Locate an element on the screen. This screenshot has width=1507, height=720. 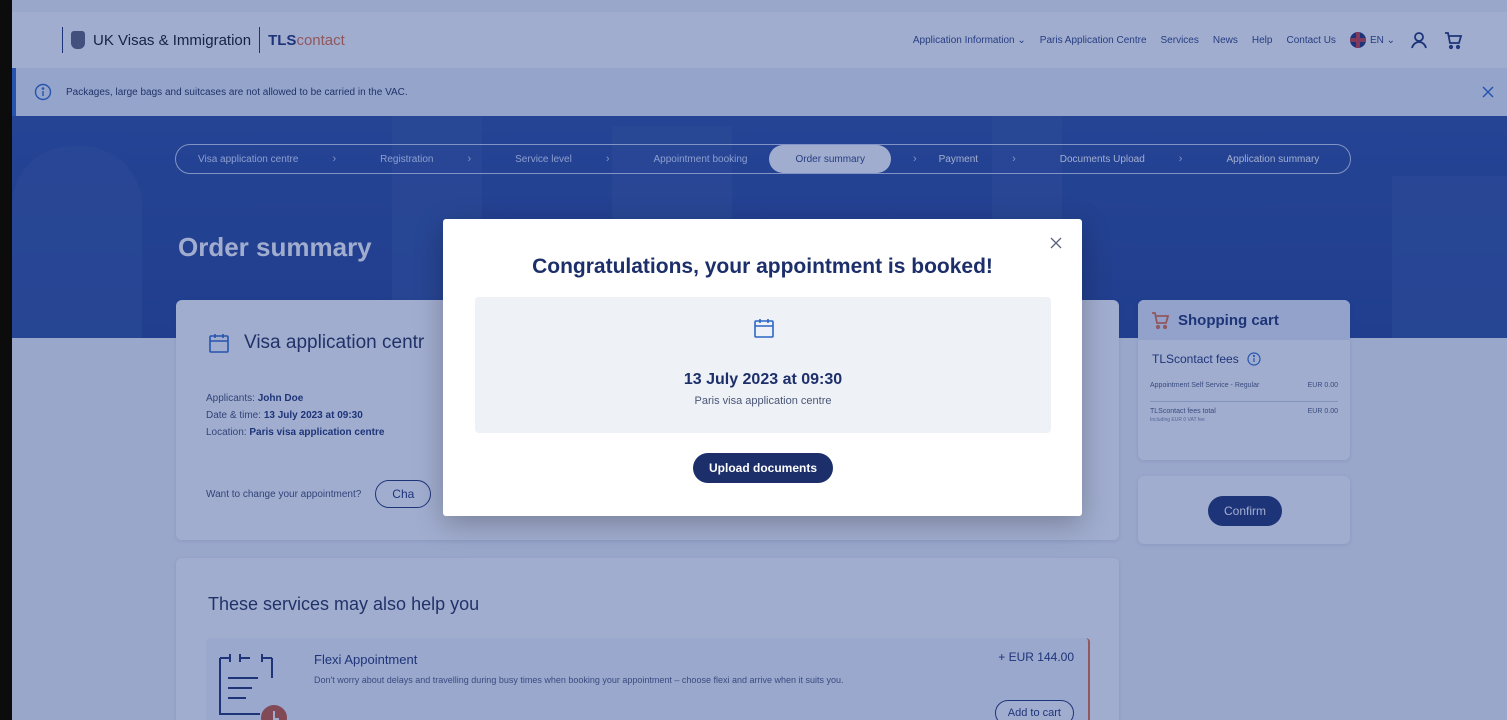
appointment-location: Paris visa application centre is located at coordinates (763, 401).